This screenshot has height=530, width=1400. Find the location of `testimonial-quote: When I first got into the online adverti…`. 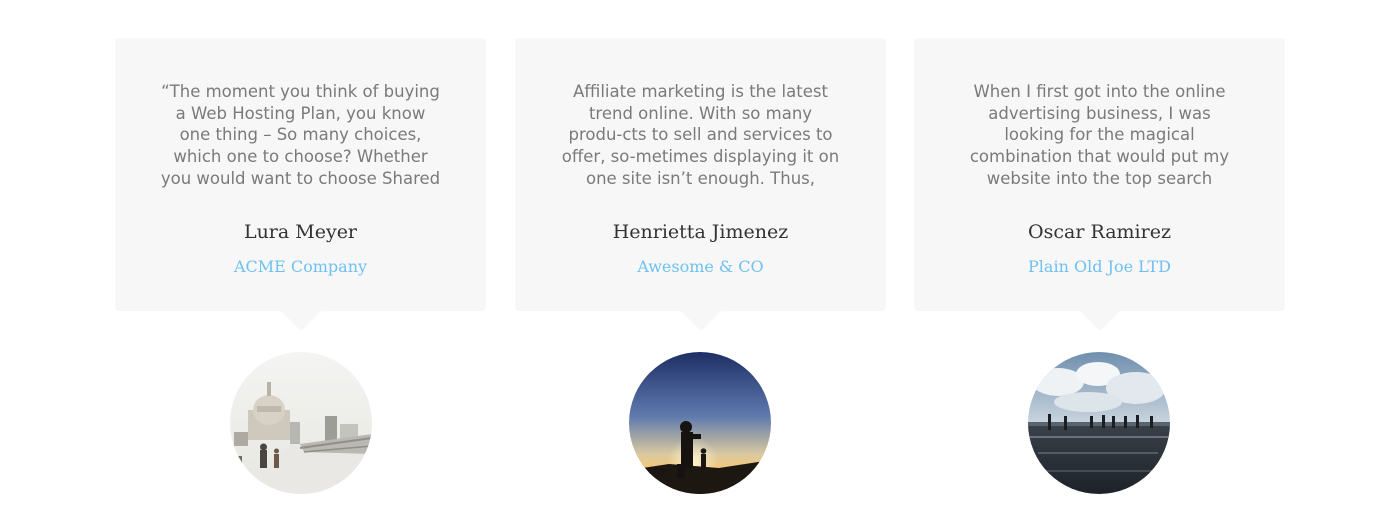

testimonial-quote: When I first got into the online adverti… is located at coordinates (1099, 136).